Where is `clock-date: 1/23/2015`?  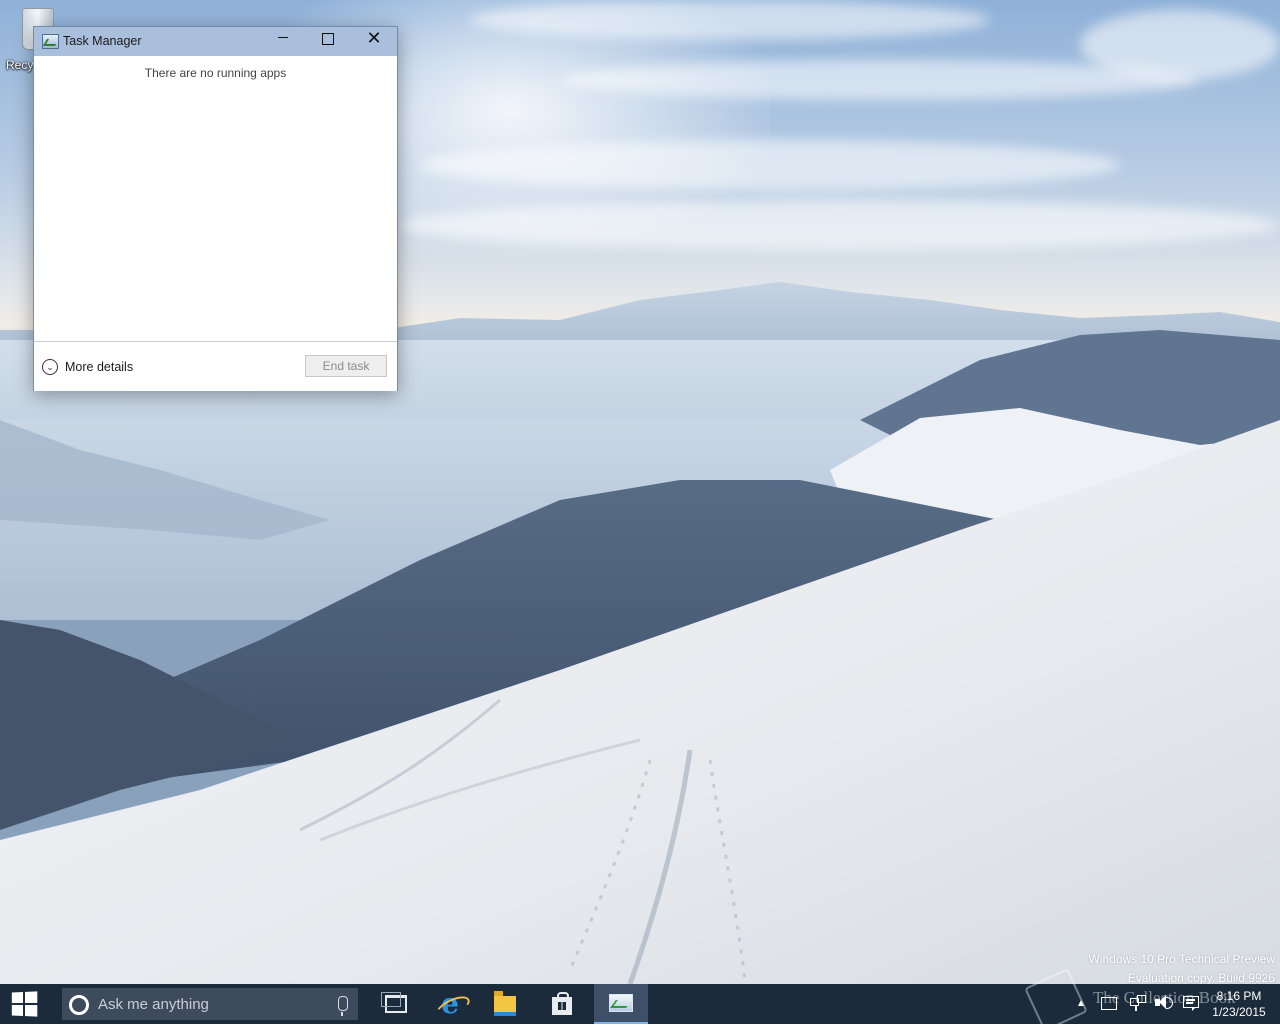
clock-date: 1/23/2015 is located at coordinates (1239, 1012).